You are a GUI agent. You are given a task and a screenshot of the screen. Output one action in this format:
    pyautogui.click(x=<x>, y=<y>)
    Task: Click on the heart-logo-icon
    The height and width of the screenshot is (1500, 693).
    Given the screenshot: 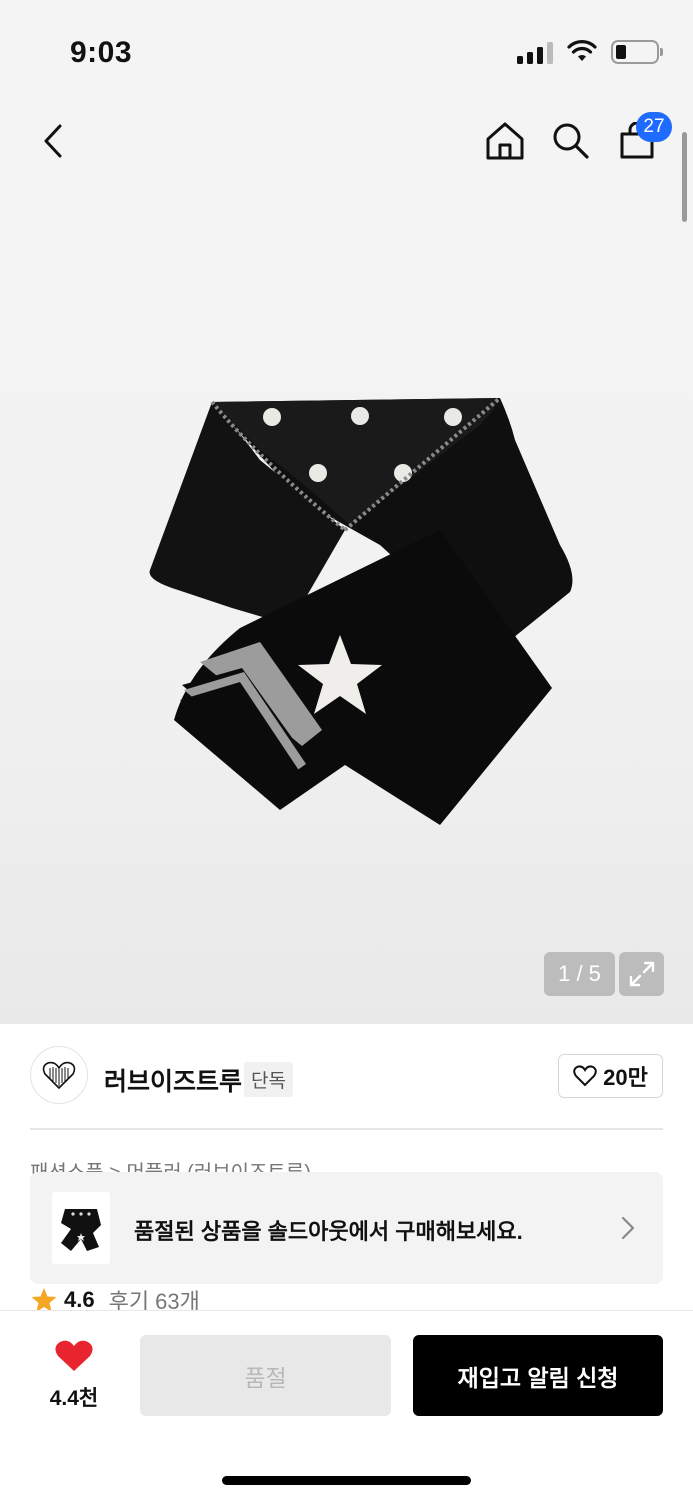 What is the action you would take?
    pyautogui.click(x=59, y=1075)
    